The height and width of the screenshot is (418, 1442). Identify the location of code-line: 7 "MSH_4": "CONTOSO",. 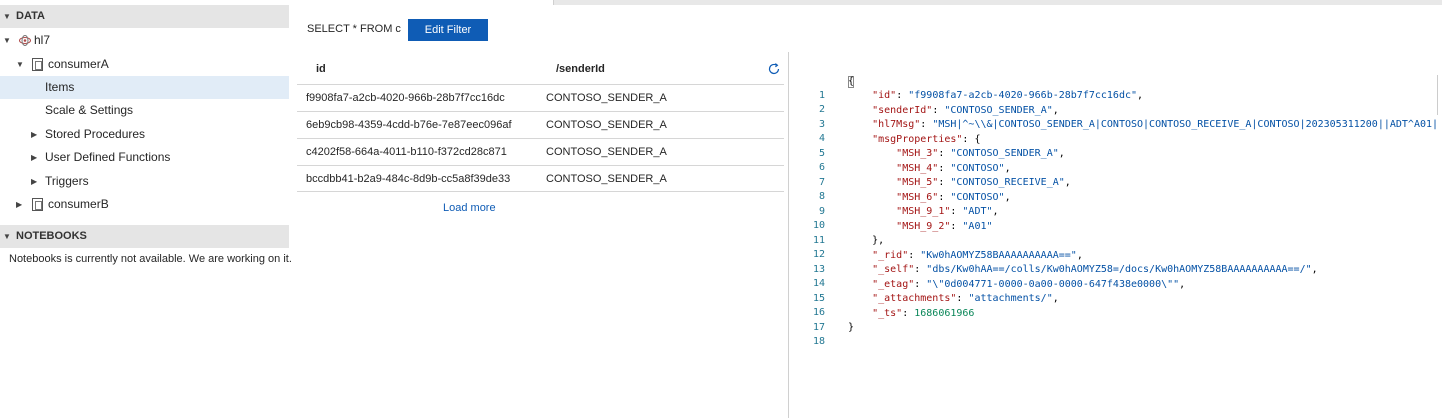
(900, 175).